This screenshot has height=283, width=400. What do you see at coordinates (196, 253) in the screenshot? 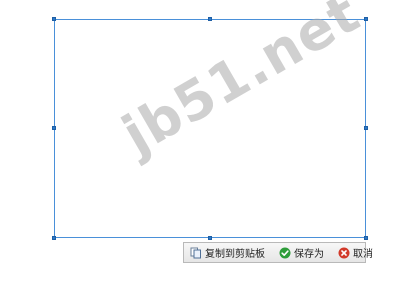
I see `copy-icon` at bounding box center [196, 253].